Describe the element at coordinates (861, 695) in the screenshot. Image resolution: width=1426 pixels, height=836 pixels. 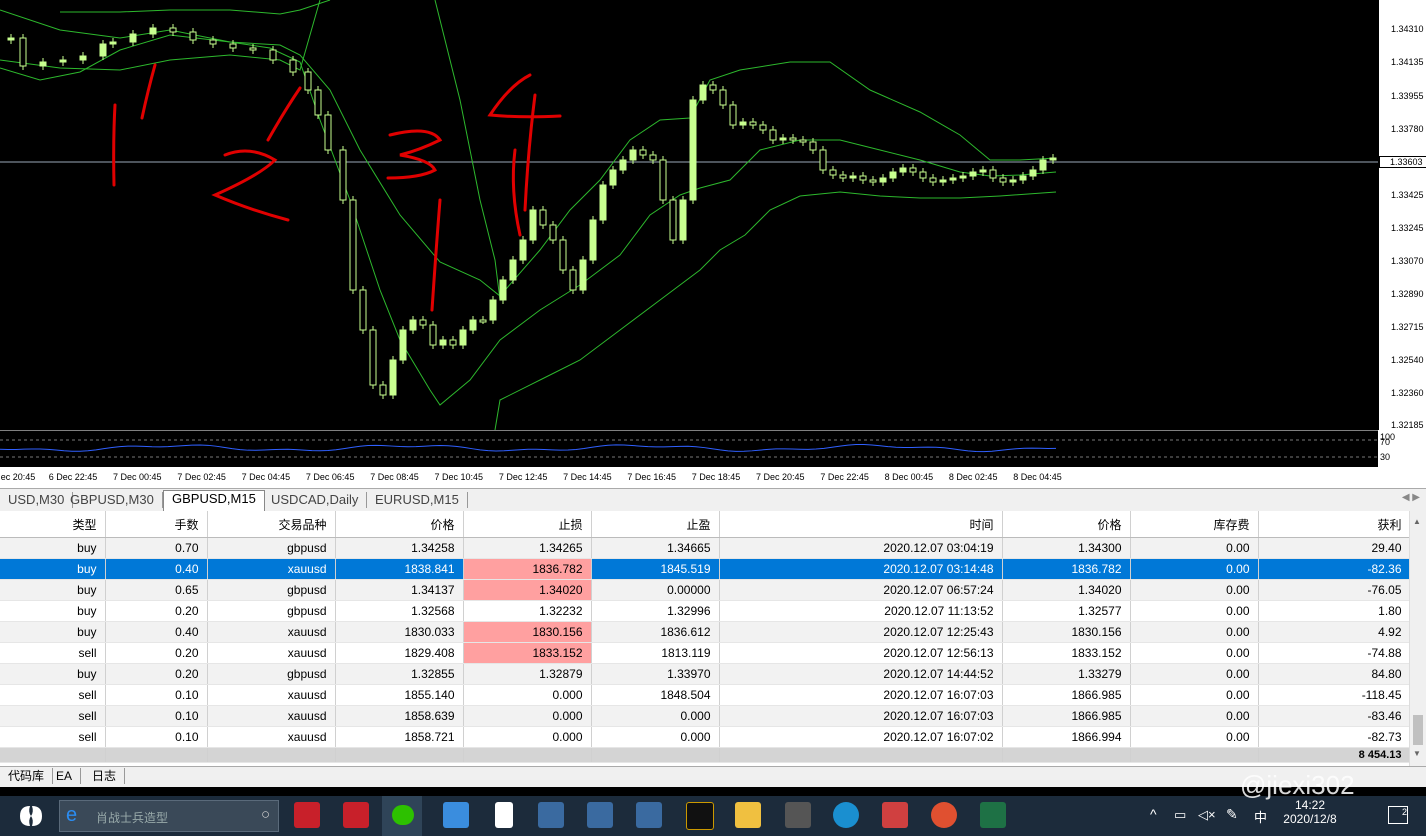
I see `table-cell: 2020.12.07 16:07:03` at that location.